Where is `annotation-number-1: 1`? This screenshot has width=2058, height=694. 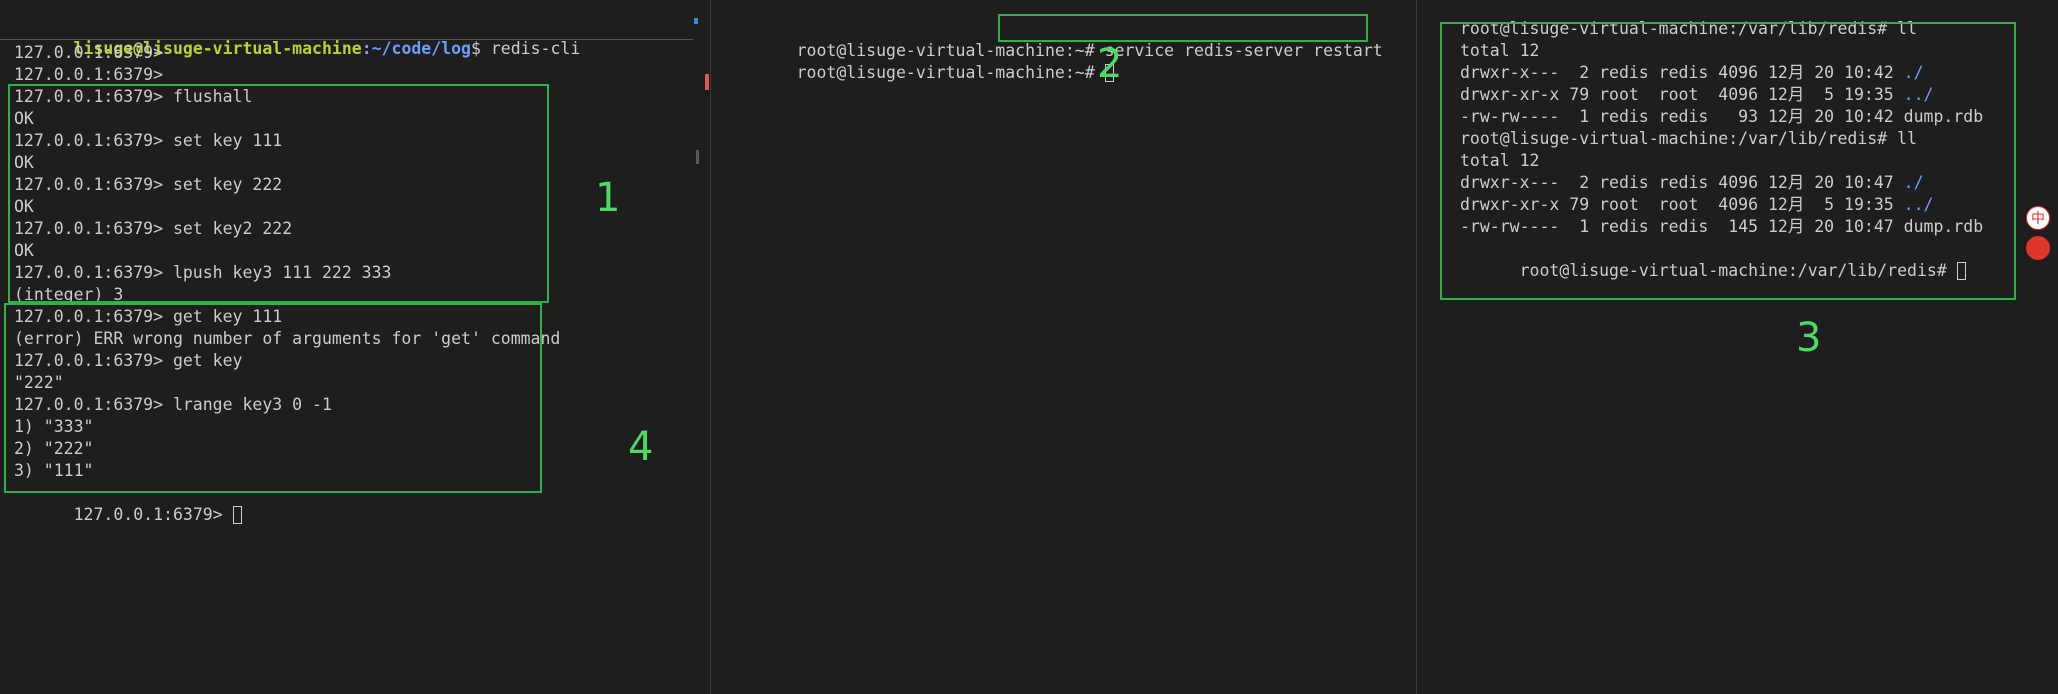 annotation-number-1: 1 is located at coordinates (608, 198).